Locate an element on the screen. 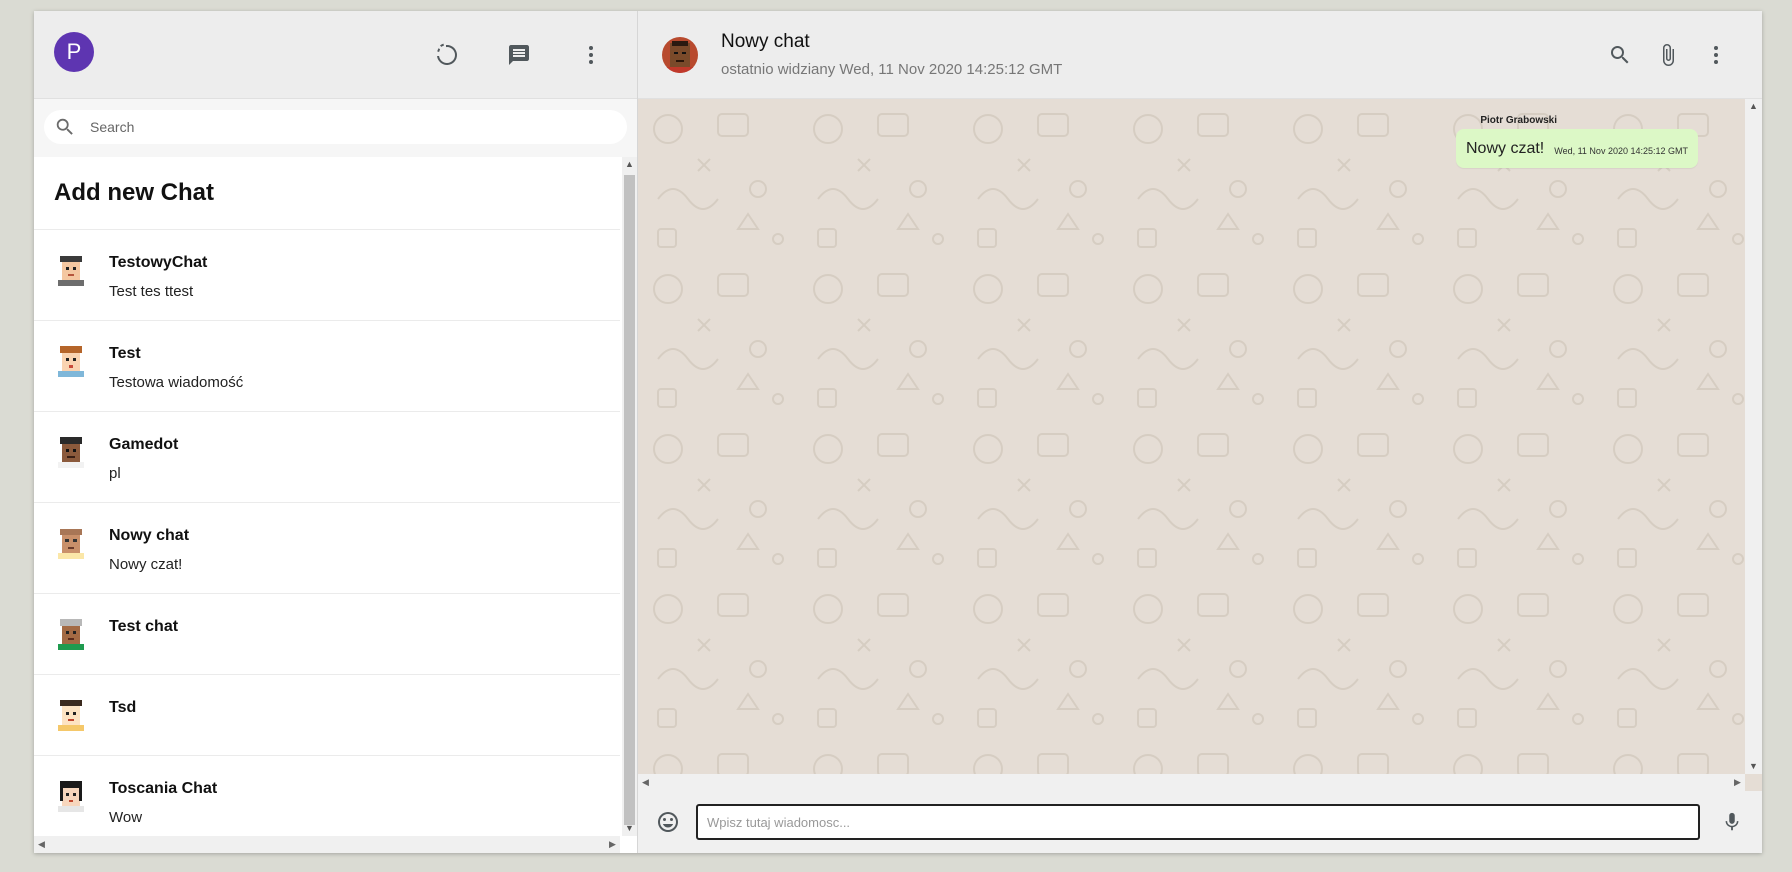 The height and width of the screenshot is (872, 1792). message-author: Piotr Grabowski is located at coordinates (1518, 120).